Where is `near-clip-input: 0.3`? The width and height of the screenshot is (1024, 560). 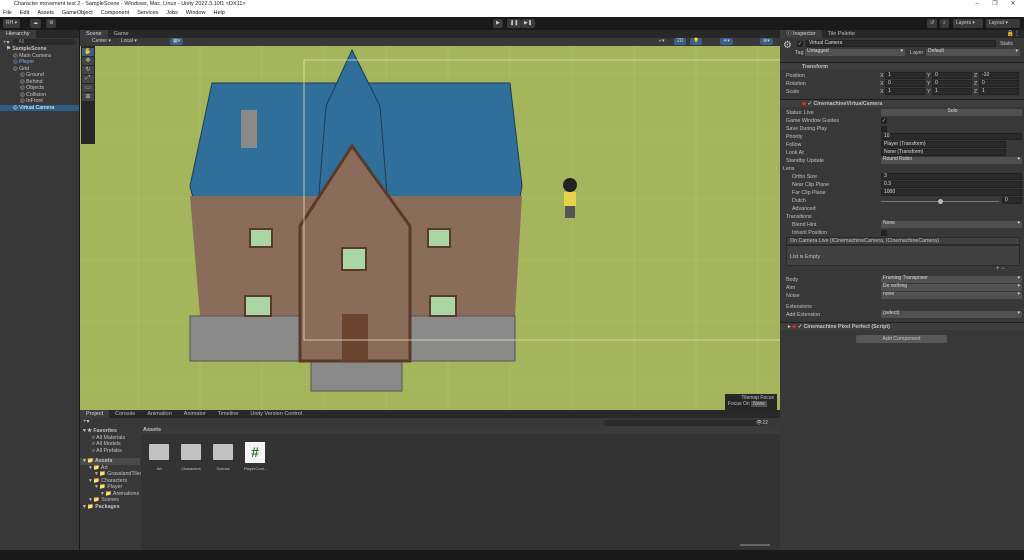 near-clip-input: 0.3 is located at coordinates (951, 184).